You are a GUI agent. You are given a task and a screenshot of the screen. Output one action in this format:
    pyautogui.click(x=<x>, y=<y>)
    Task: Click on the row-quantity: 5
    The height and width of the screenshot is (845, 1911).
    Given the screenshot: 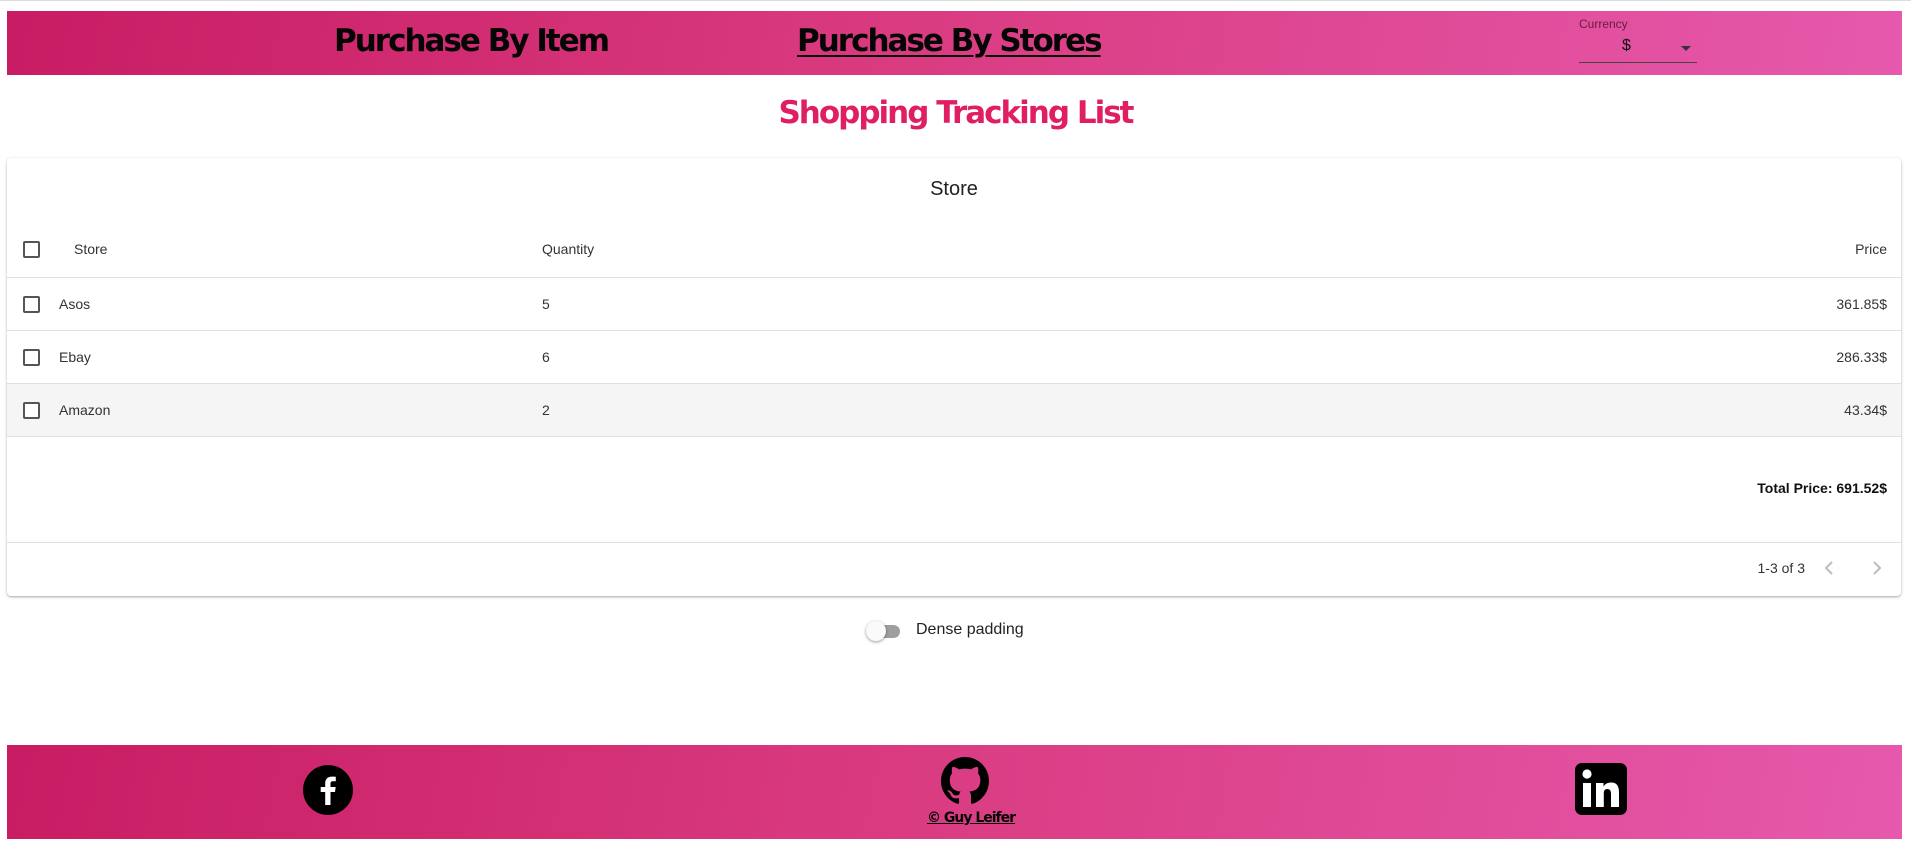 What is the action you would take?
    pyautogui.click(x=546, y=304)
    